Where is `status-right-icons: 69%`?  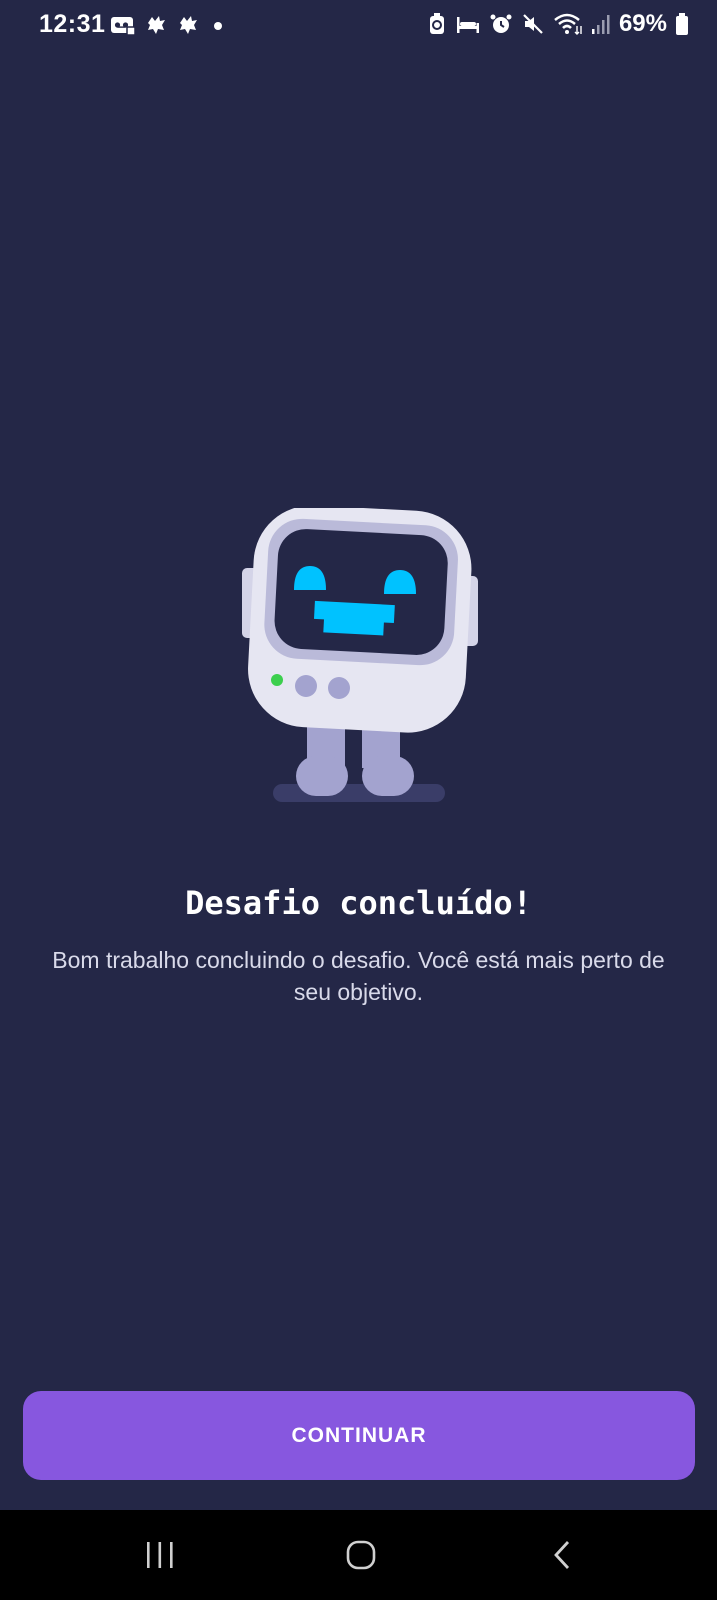
status-right-icons: 69% is located at coordinates (558, 24).